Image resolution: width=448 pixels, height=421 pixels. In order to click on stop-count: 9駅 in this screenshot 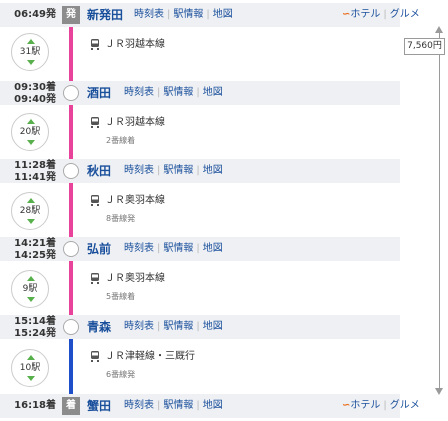, I will do `click(30, 289)`.